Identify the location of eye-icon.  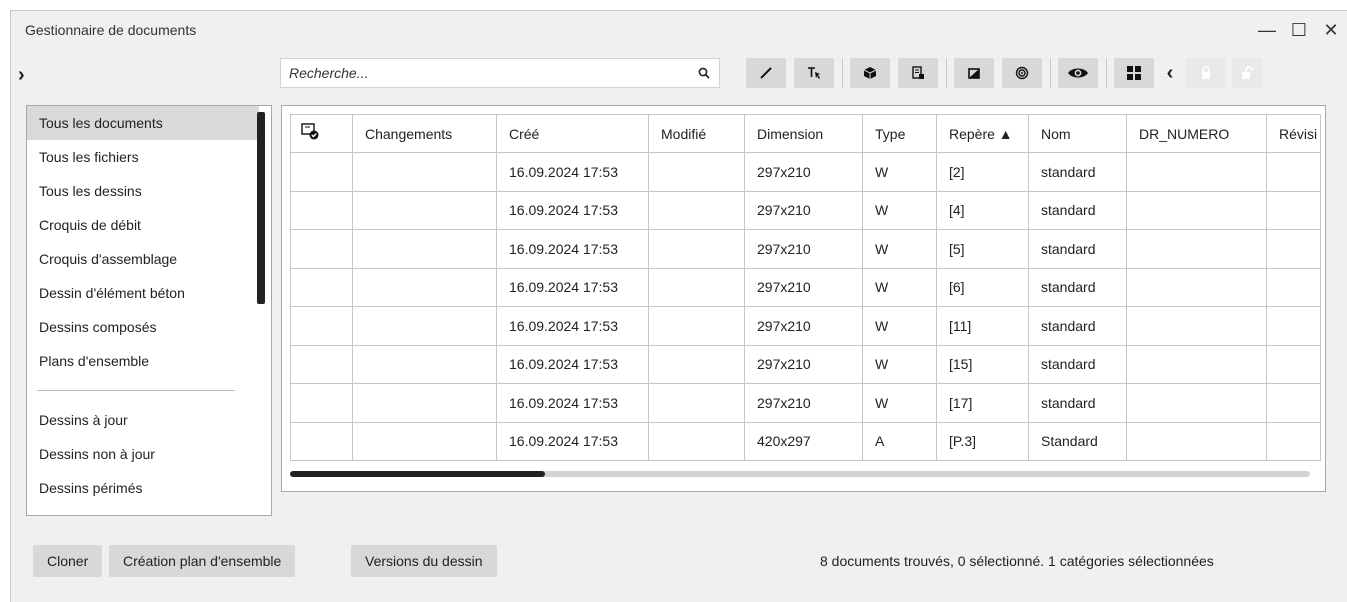
(1078, 73).